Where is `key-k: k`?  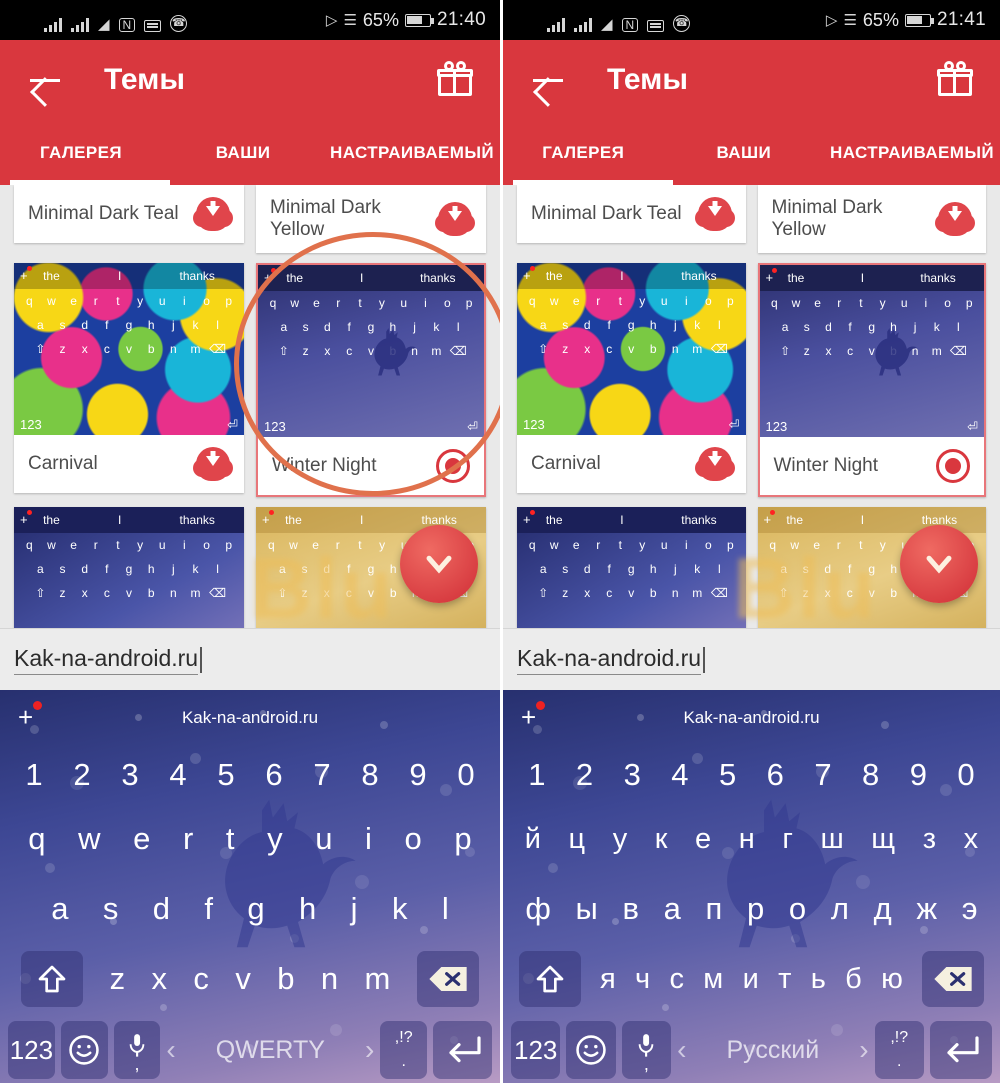
key-k: k is located at coordinates (400, 909).